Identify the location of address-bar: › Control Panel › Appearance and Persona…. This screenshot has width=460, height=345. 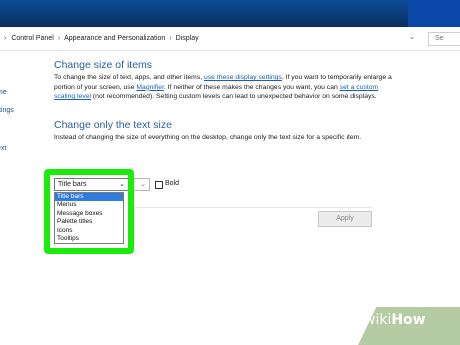
(230, 39).